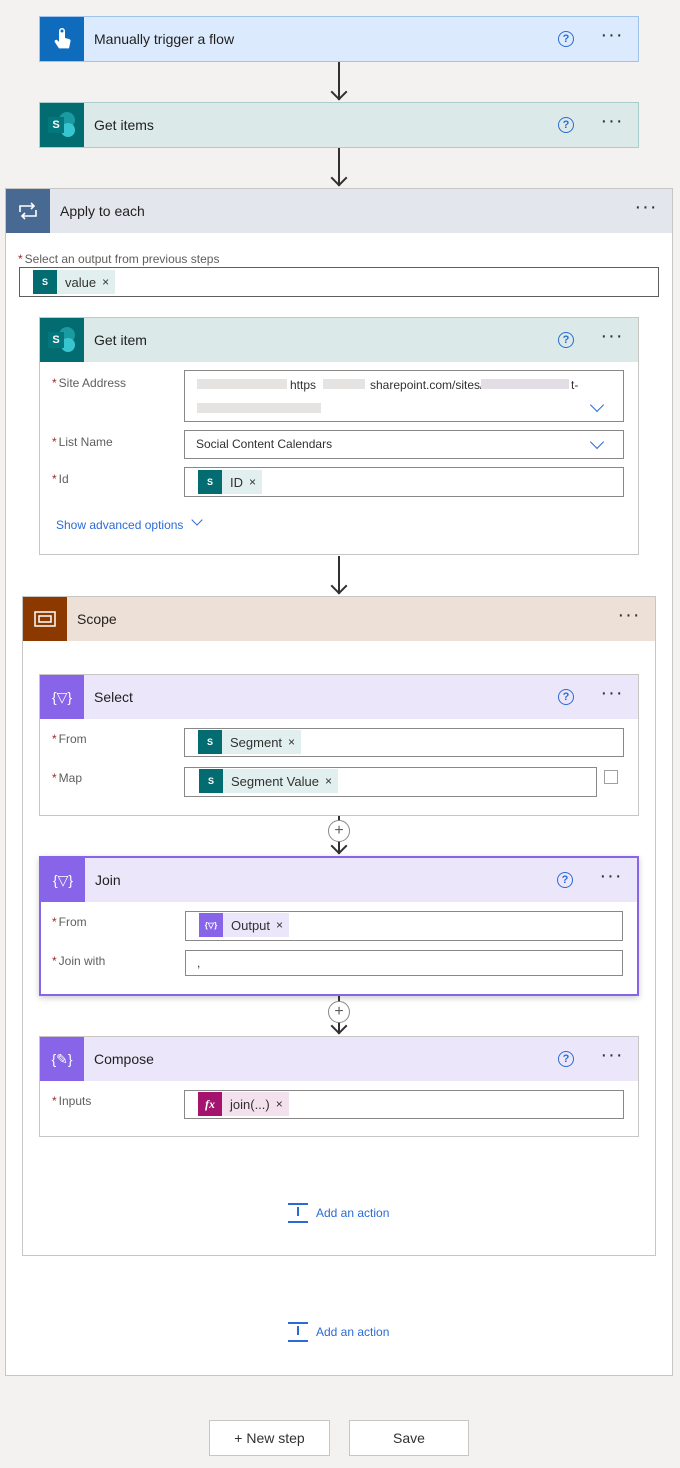 The image size is (680, 1468). What do you see at coordinates (264, 444) in the screenshot?
I see `list-name-value: Social Content Calendars` at bounding box center [264, 444].